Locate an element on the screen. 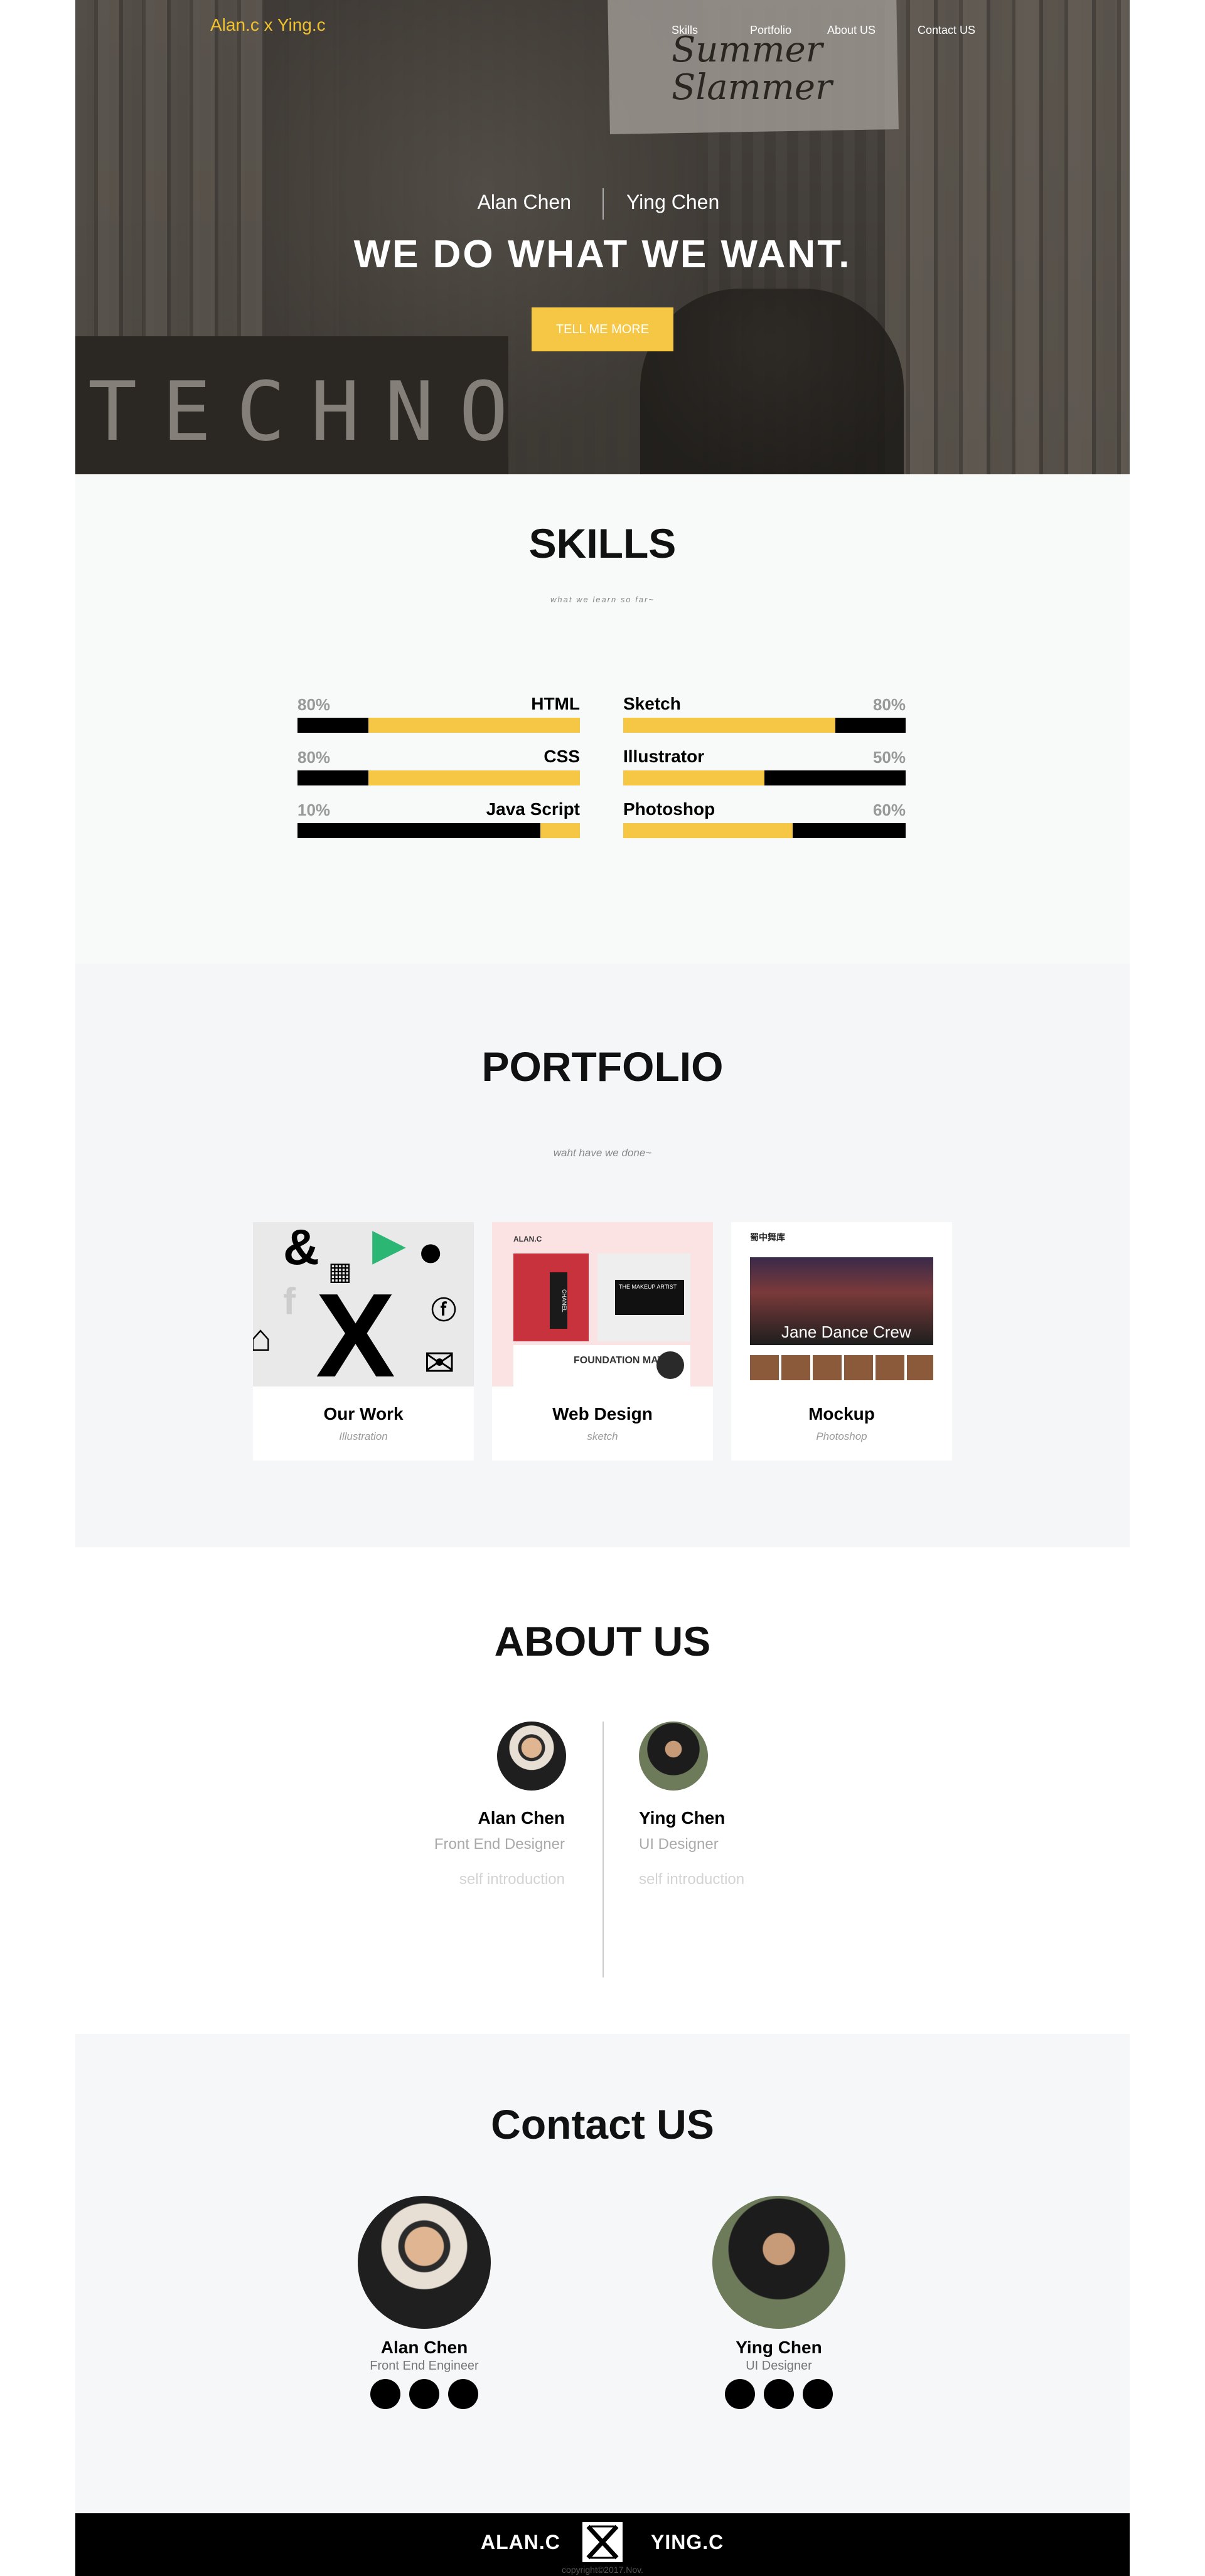 The width and height of the screenshot is (1205, 2576). thumb-promo-box: THE MAKEUP ARTIST is located at coordinates (649, 1298).